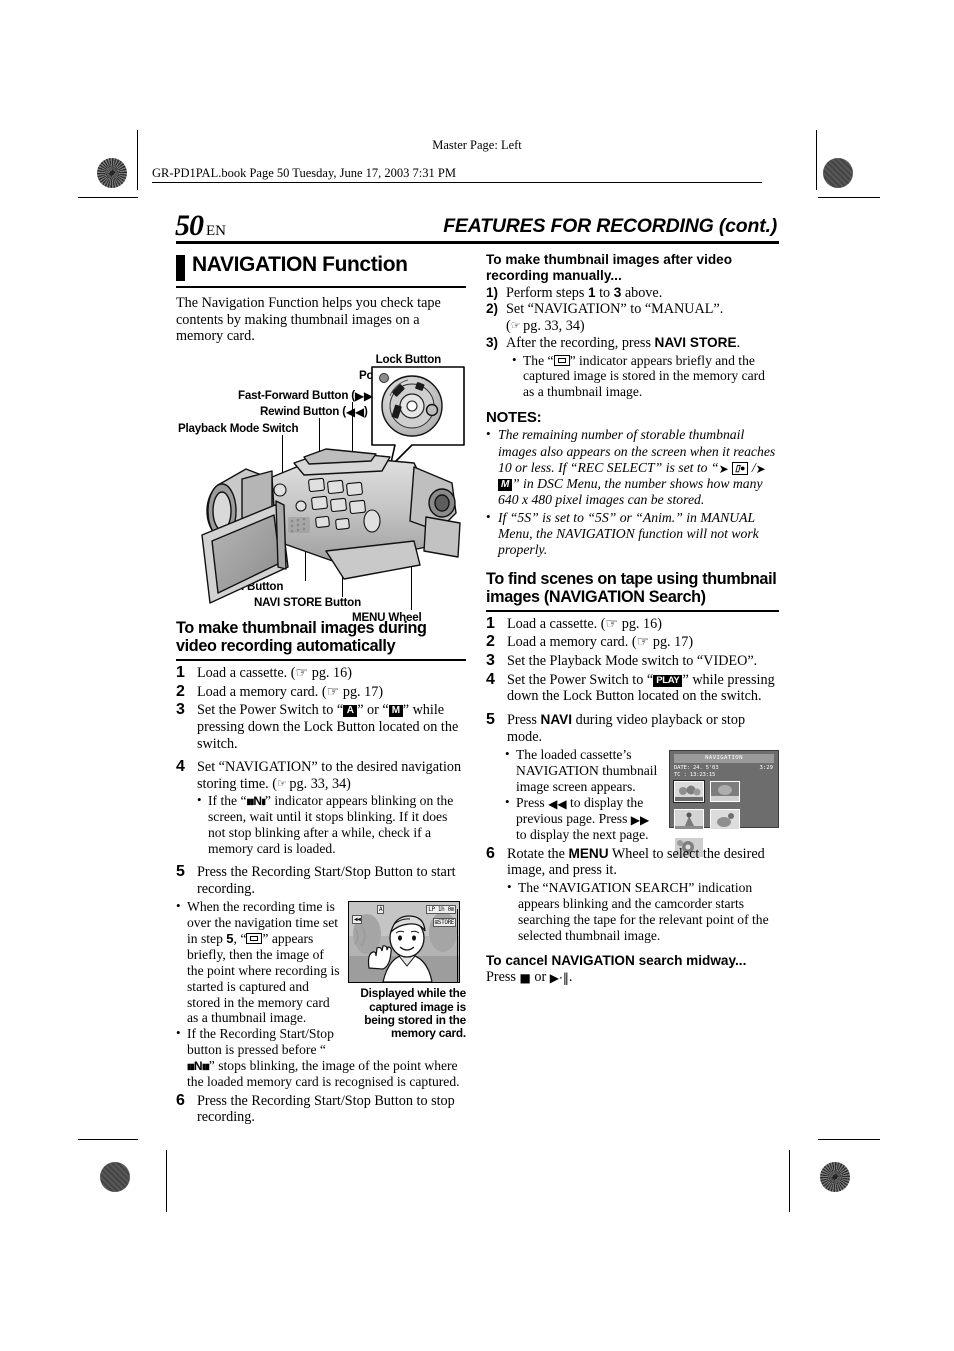  Describe the element at coordinates (321, 660) in the screenshot. I see `subhead-rule-left` at that location.